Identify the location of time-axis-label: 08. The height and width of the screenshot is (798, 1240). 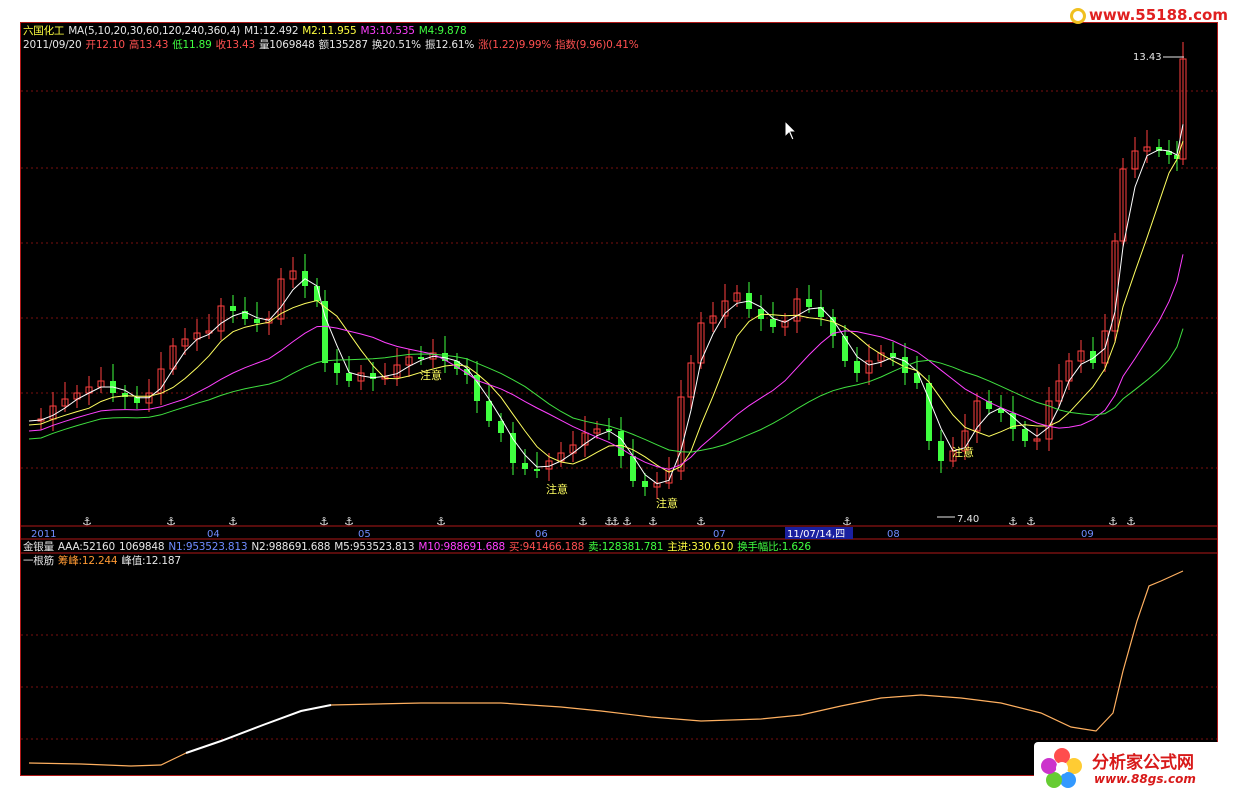
(893, 534).